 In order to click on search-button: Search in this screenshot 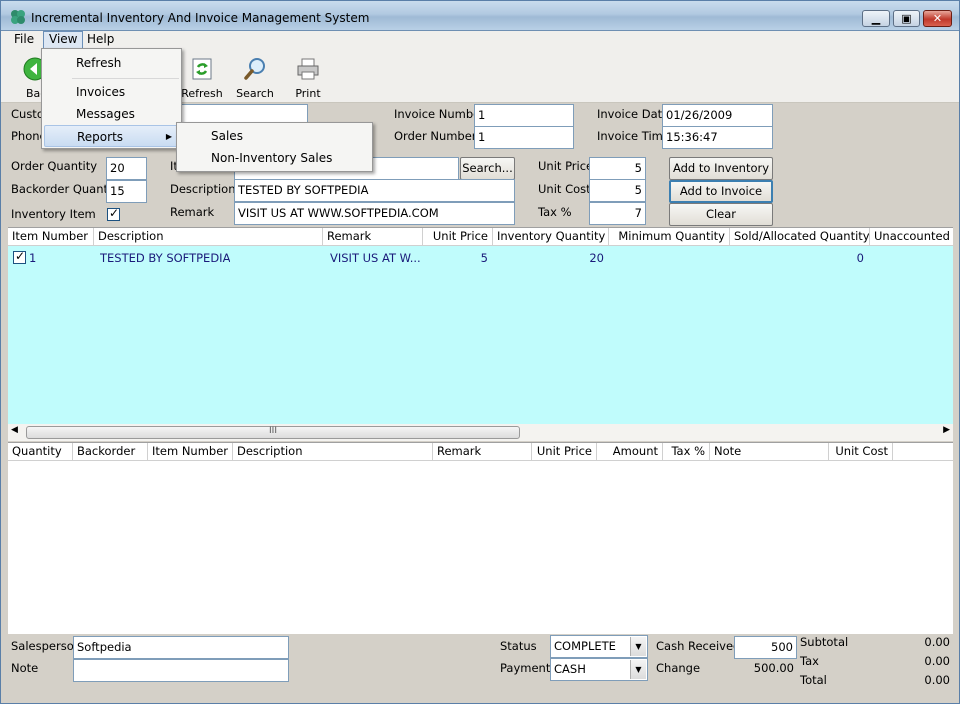, I will do `click(255, 76)`.